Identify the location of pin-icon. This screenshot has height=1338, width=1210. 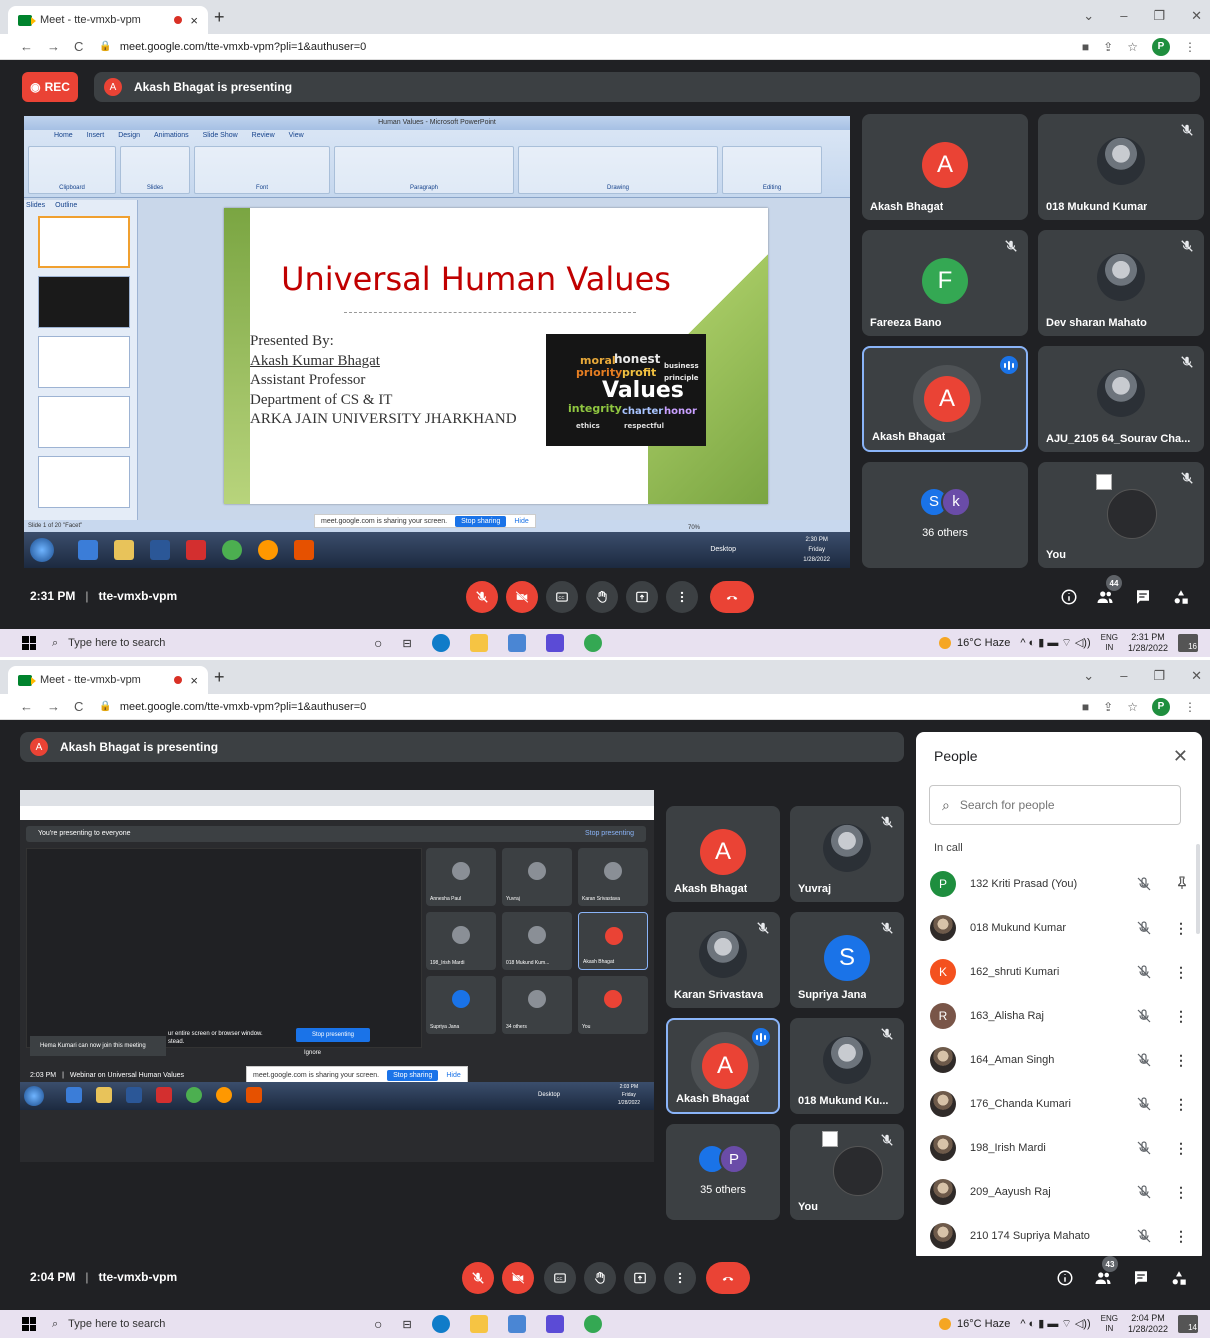
(1181, 884).